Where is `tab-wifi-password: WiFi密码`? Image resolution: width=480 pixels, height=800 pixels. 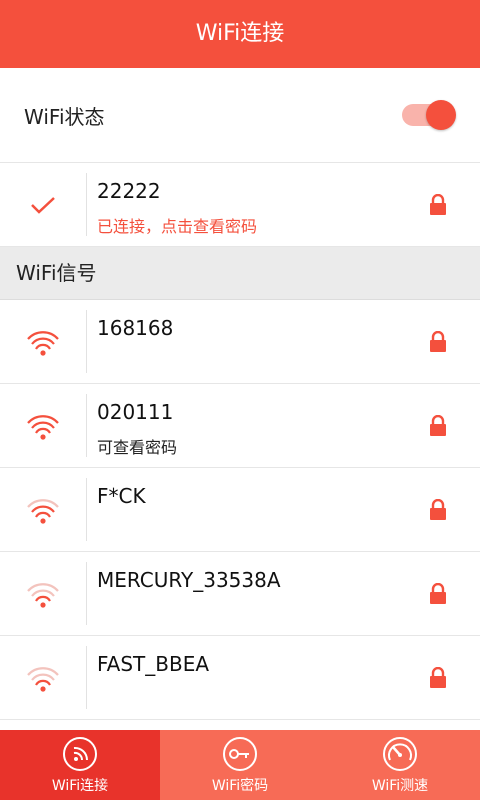
tab-wifi-password: WiFi密码 is located at coordinates (240, 765).